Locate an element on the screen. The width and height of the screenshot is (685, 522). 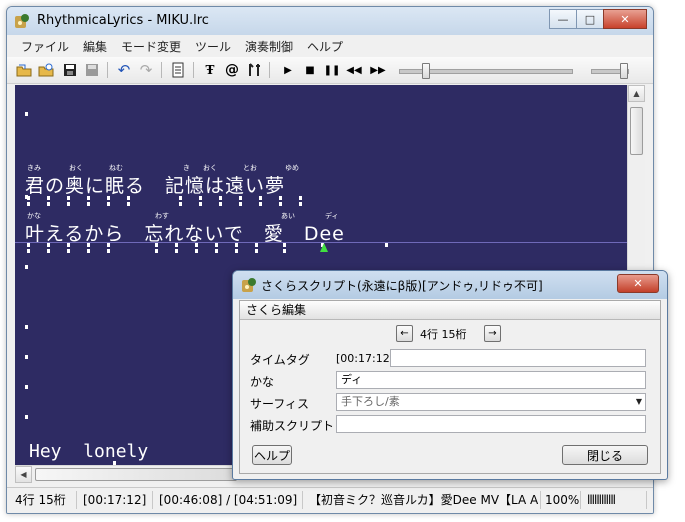
menu-playback: 演奏制御 is located at coordinates (269, 46).